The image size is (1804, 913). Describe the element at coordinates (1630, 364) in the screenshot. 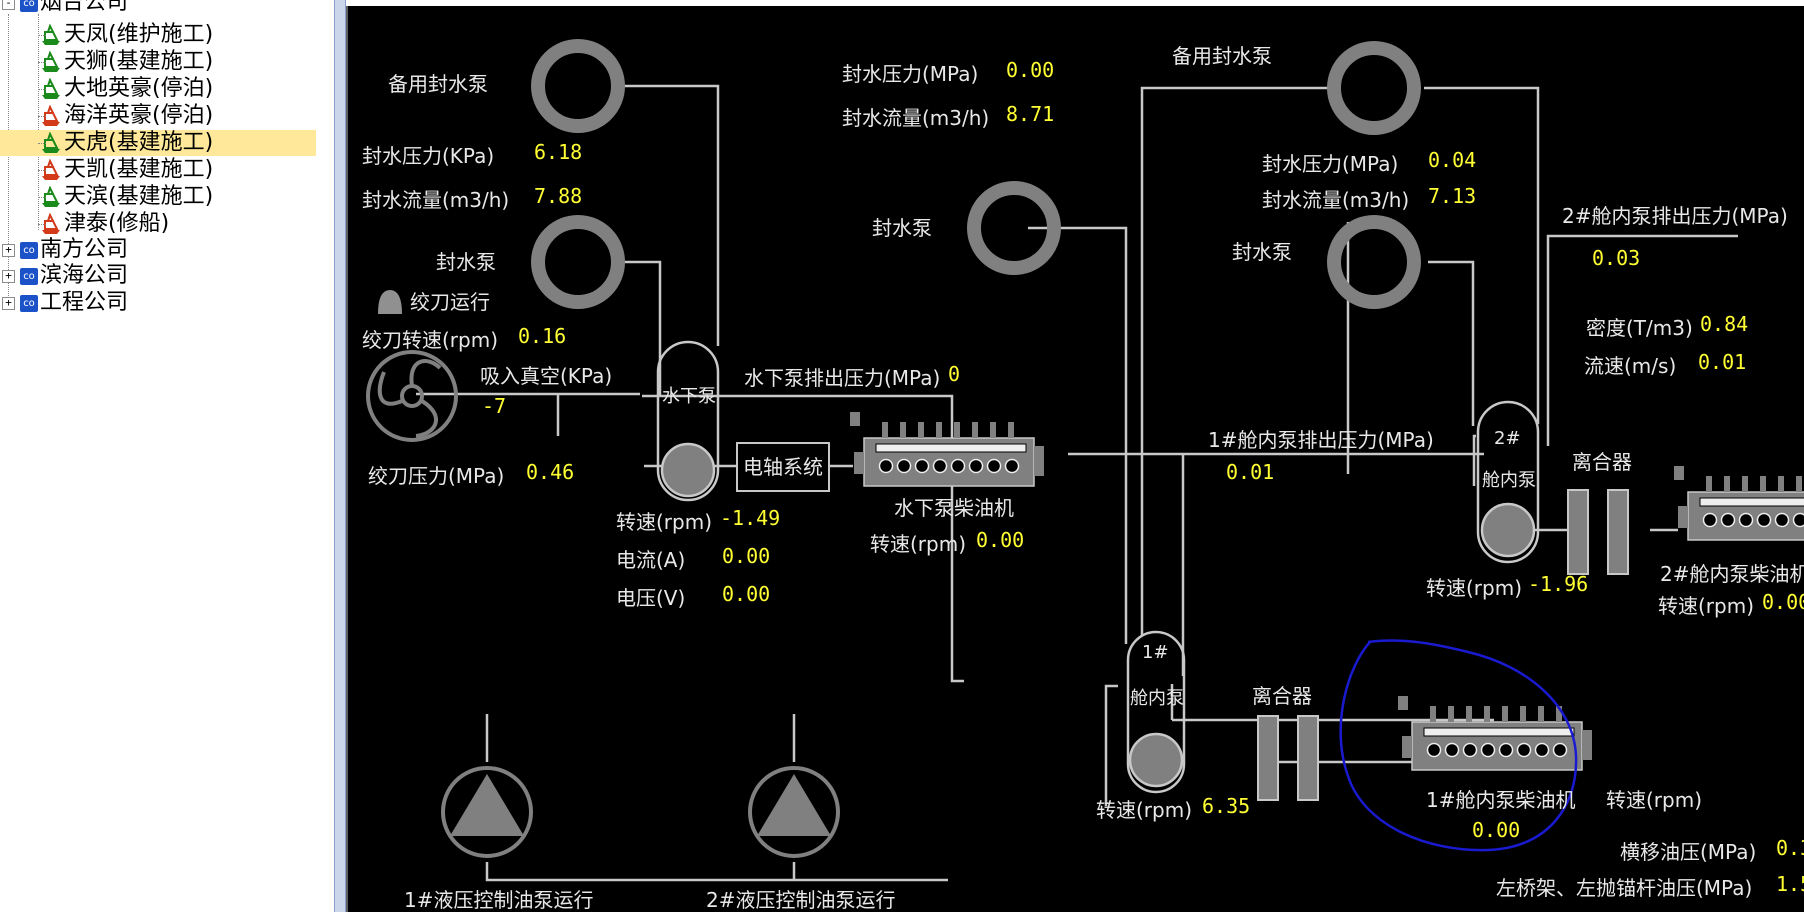

I see `velocity-label: 流速(m/s)` at that location.